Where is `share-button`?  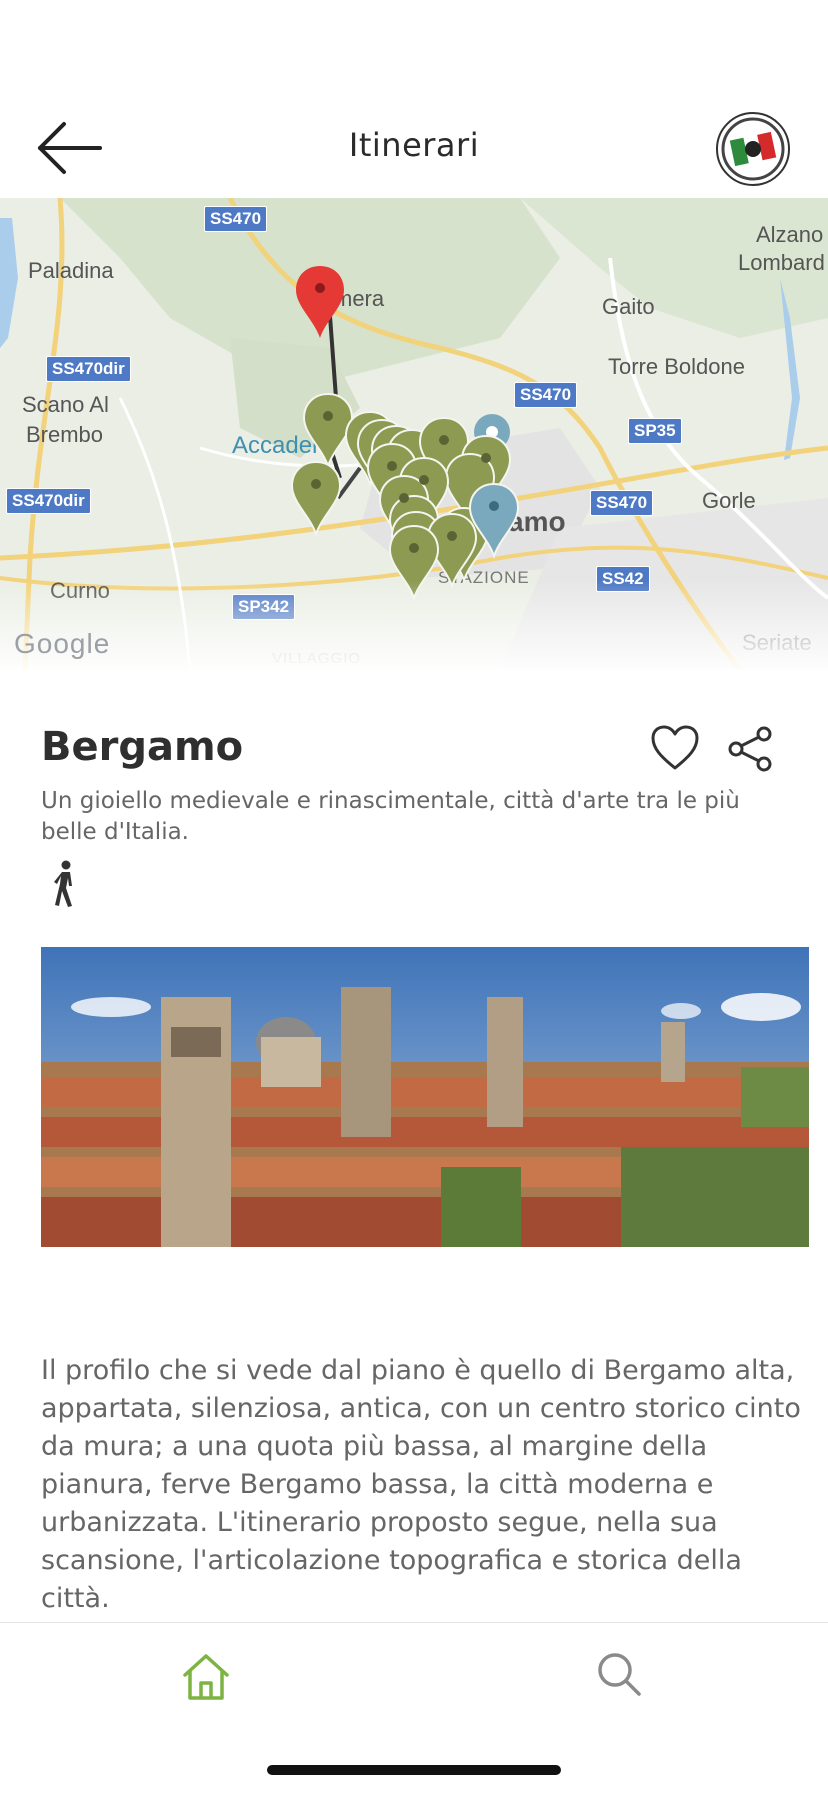
share-button is located at coordinates (751, 749).